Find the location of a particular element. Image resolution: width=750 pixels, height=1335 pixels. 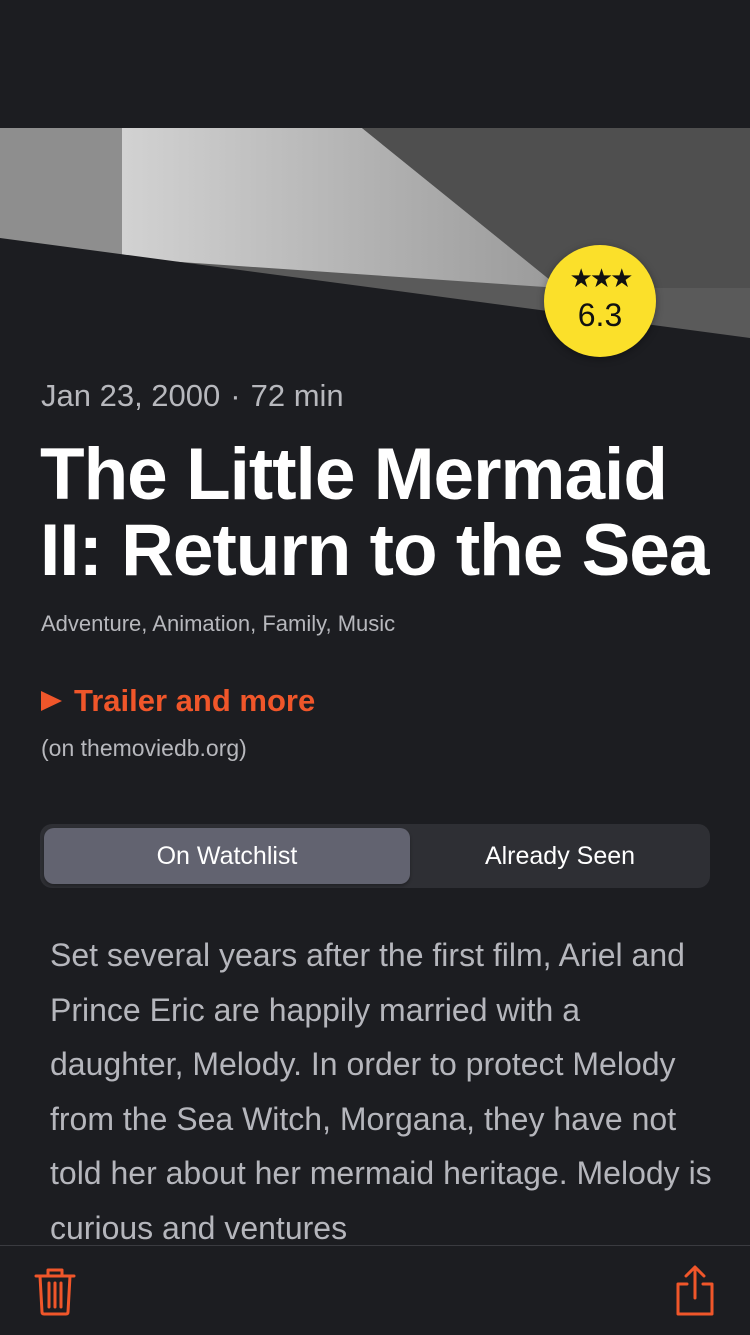

trailer-link-label: Trailer and more is located at coordinates (195, 700).